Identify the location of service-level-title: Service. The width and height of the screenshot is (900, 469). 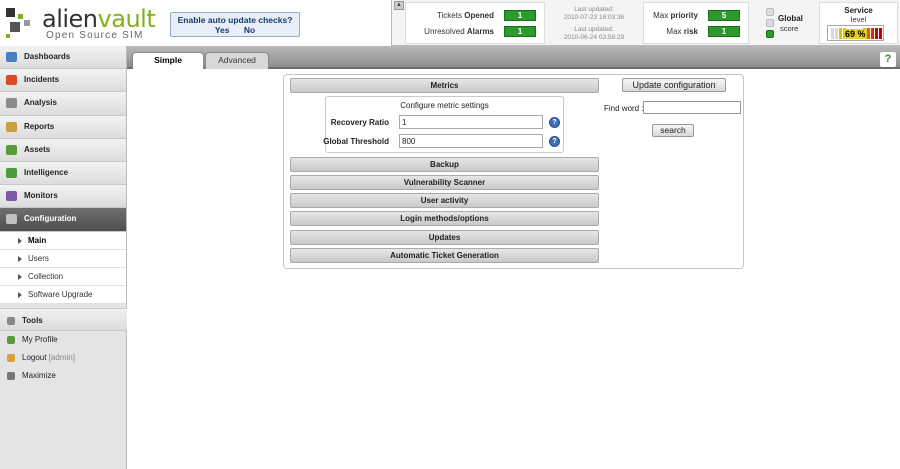
(858, 10).